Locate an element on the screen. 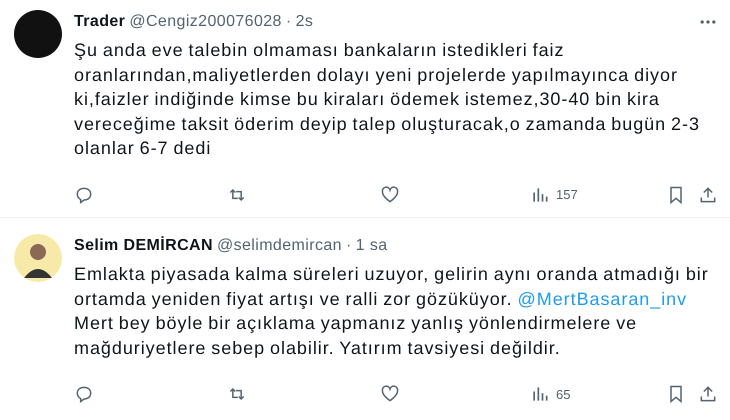 Image resolution: width=730 pixels, height=420 pixels. author-name: Trader is located at coordinates (100, 22).